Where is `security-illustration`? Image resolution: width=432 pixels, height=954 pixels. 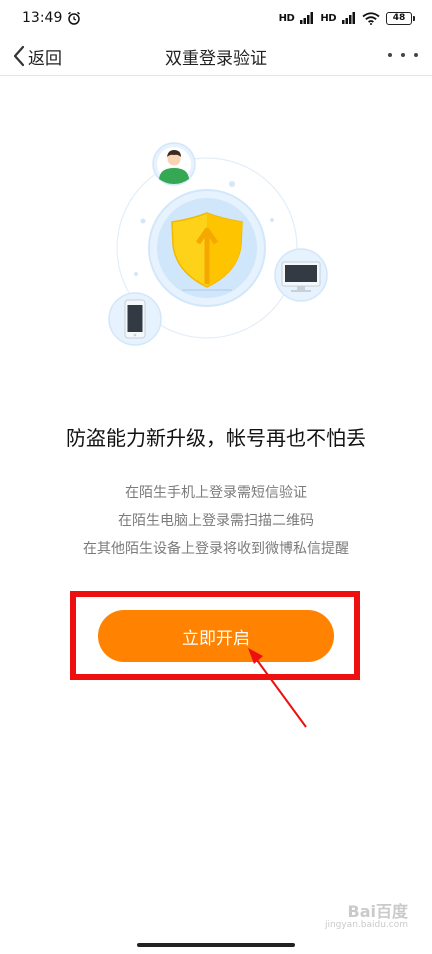 security-illustration is located at coordinates (218, 244).